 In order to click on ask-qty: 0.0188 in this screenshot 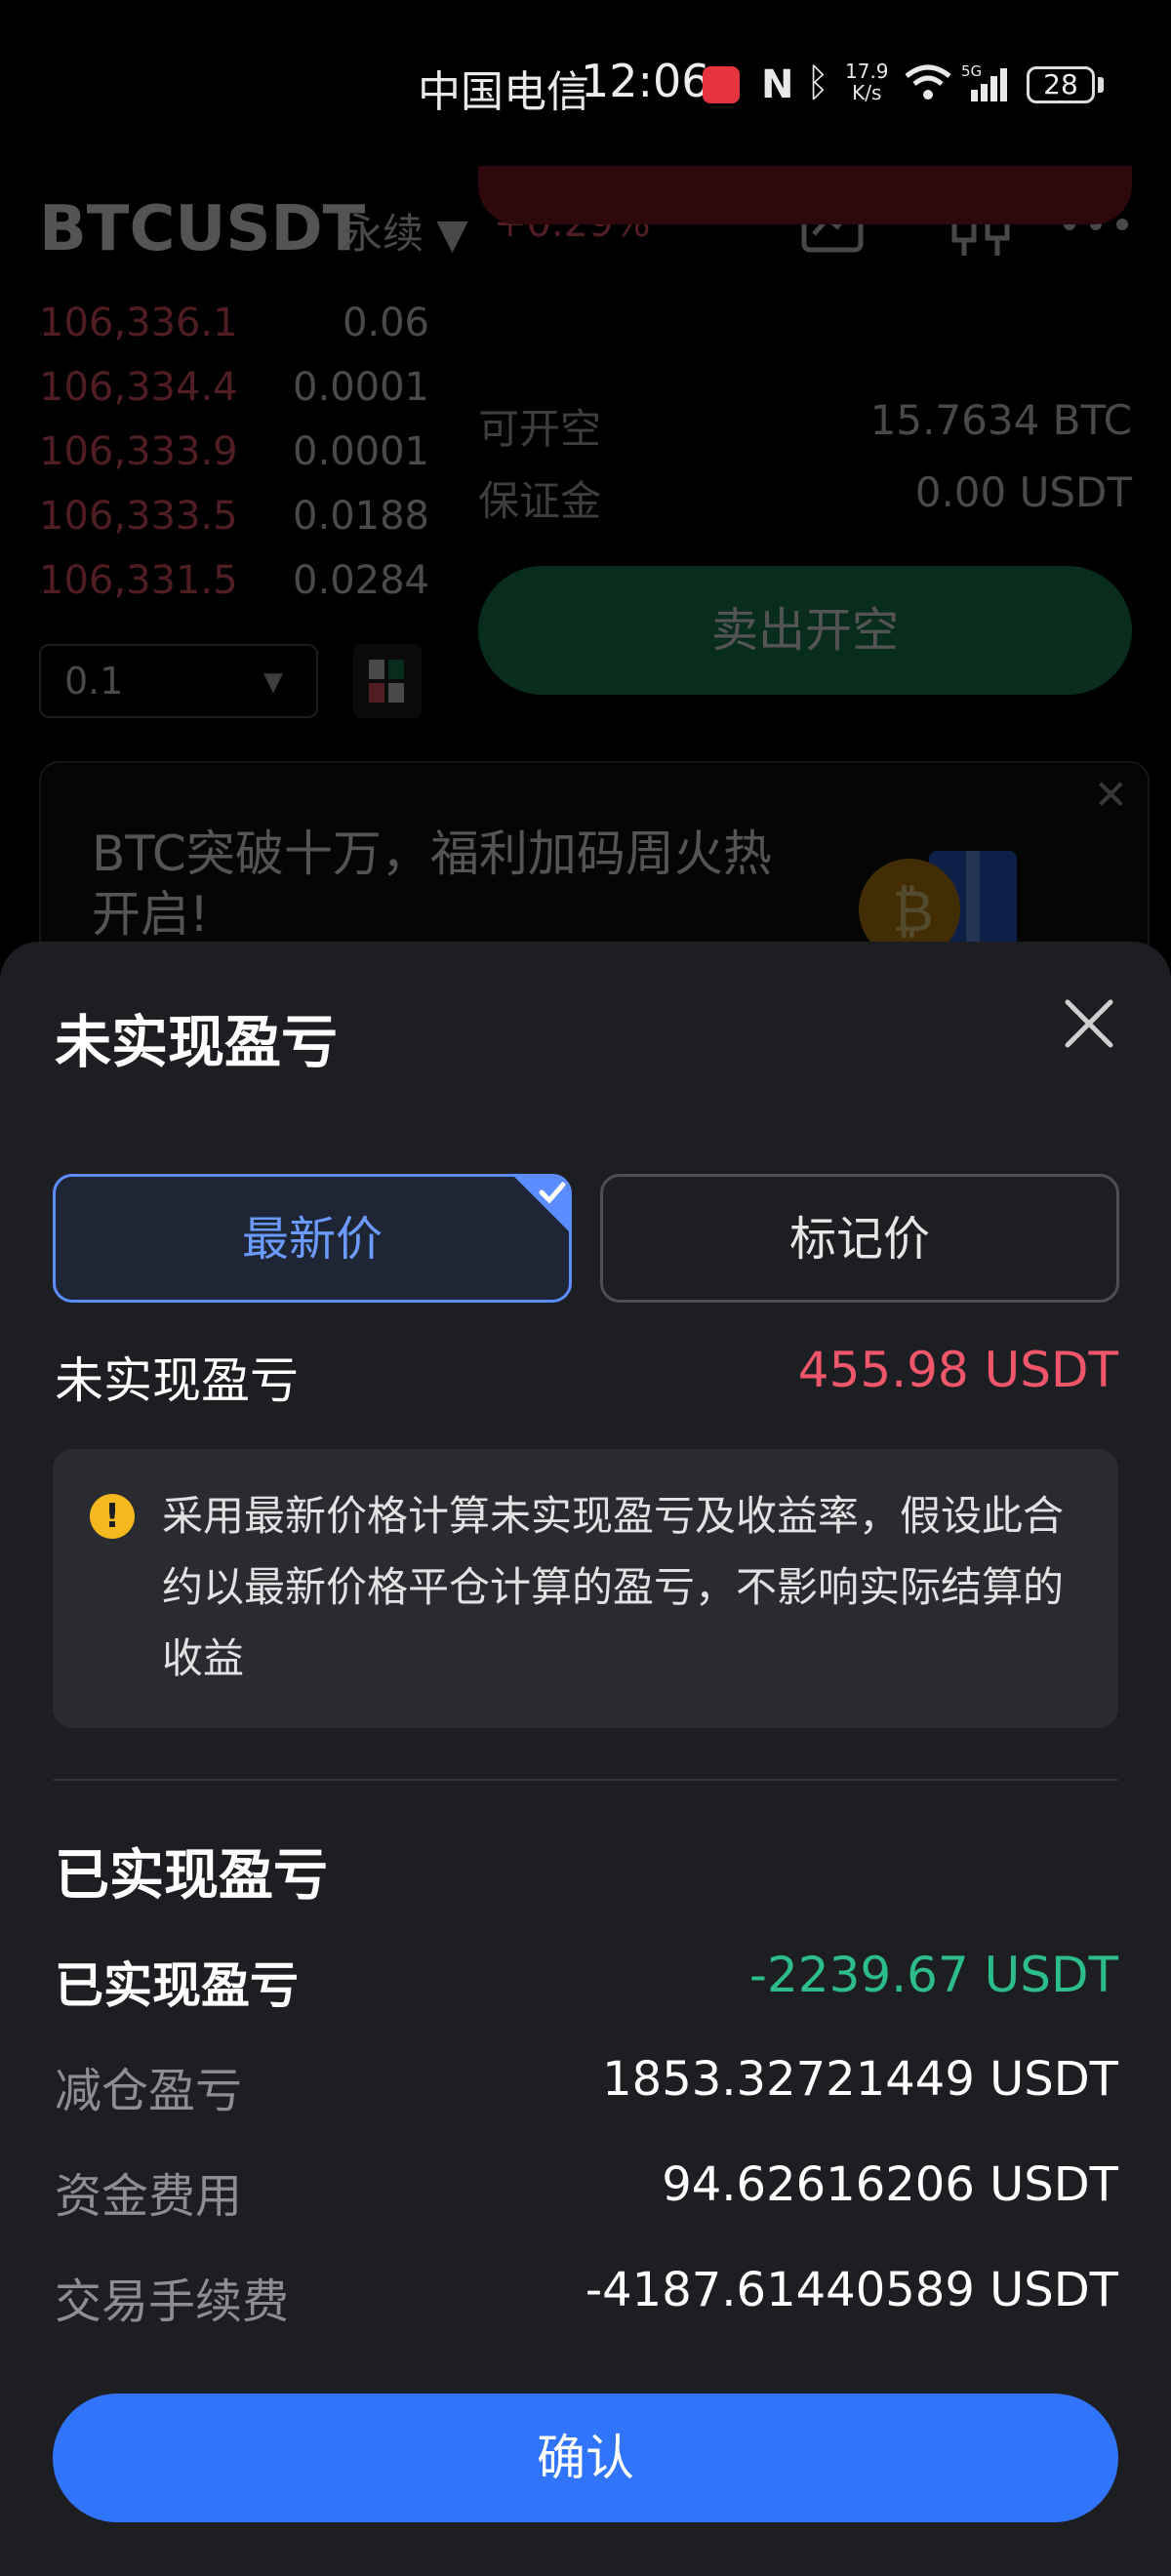, I will do `click(361, 516)`.